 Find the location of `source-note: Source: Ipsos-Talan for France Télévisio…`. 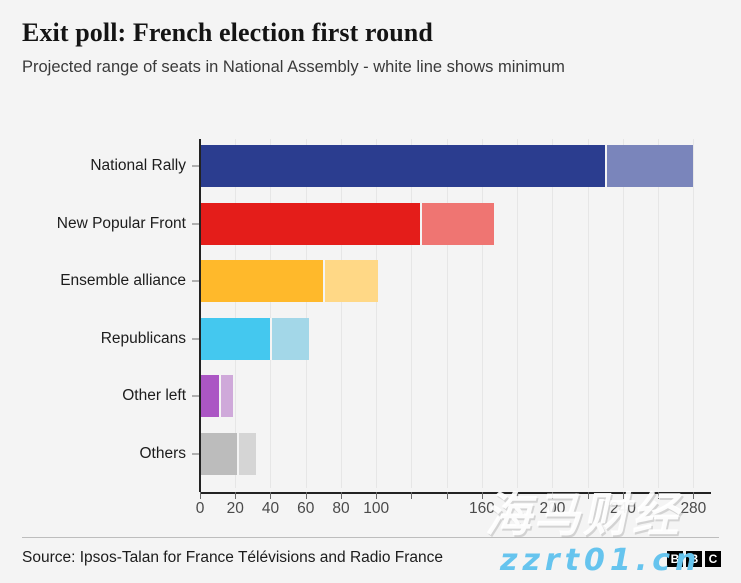

source-note: Source: Ipsos-Talan for France Télévisio… is located at coordinates (233, 557).